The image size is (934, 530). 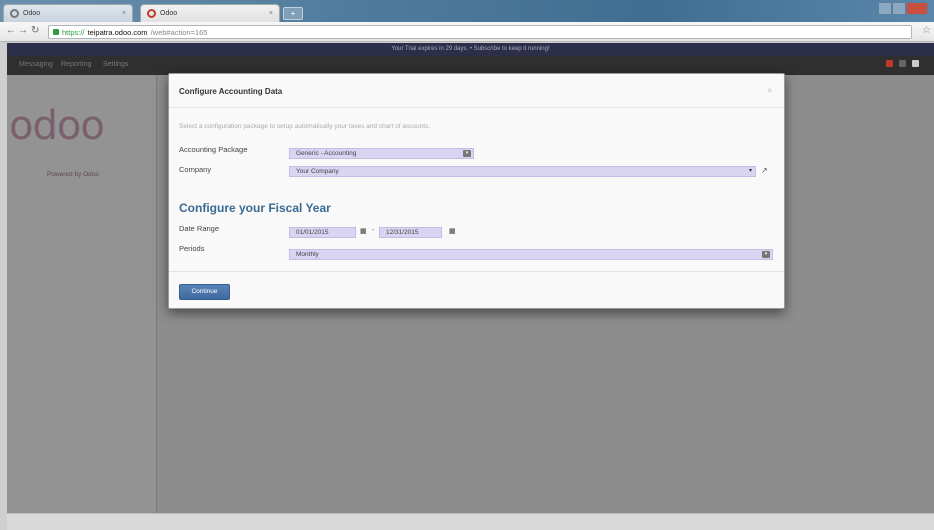 What do you see at coordinates (293, 13) in the screenshot?
I see `new-tab-button: +` at bounding box center [293, 13].